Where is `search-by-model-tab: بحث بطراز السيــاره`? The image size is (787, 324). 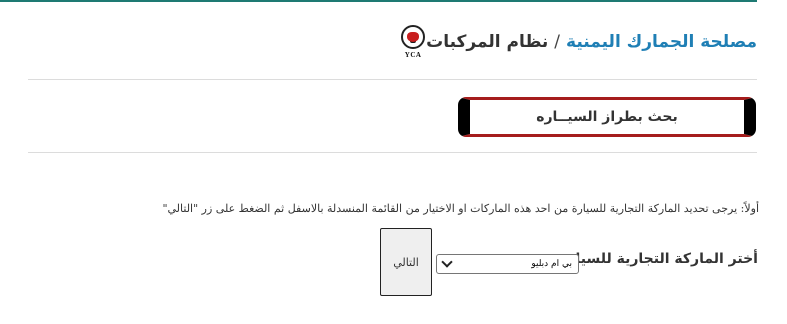
search-by-model-tab: بحث بطراز السيــاره is located at coordinates (607, 117).